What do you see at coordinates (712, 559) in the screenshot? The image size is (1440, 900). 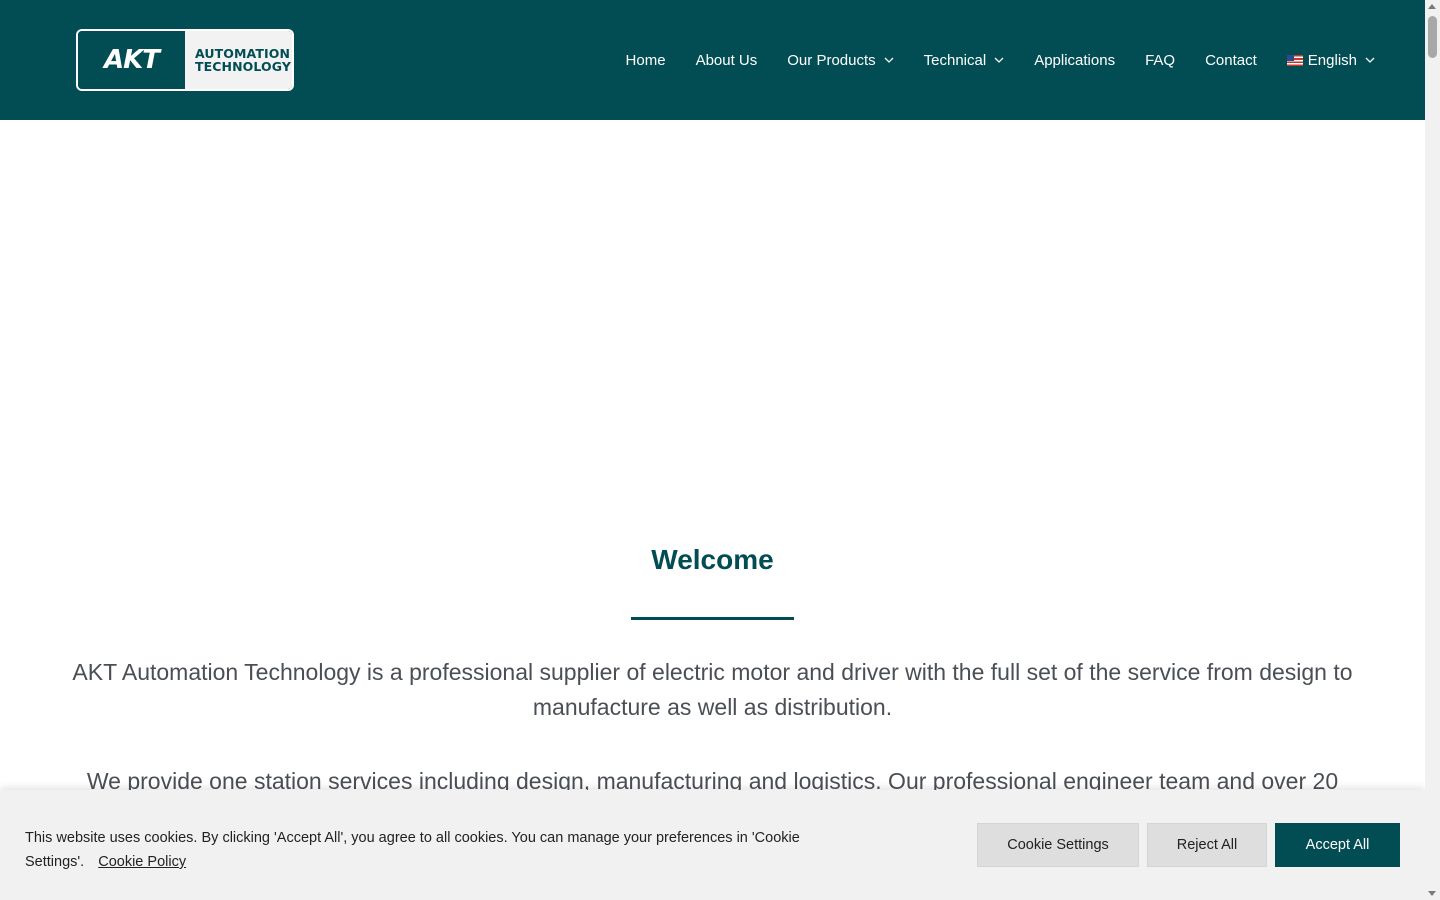 I see `welcome-heading: Welcome` at bounding box center [712, 559].